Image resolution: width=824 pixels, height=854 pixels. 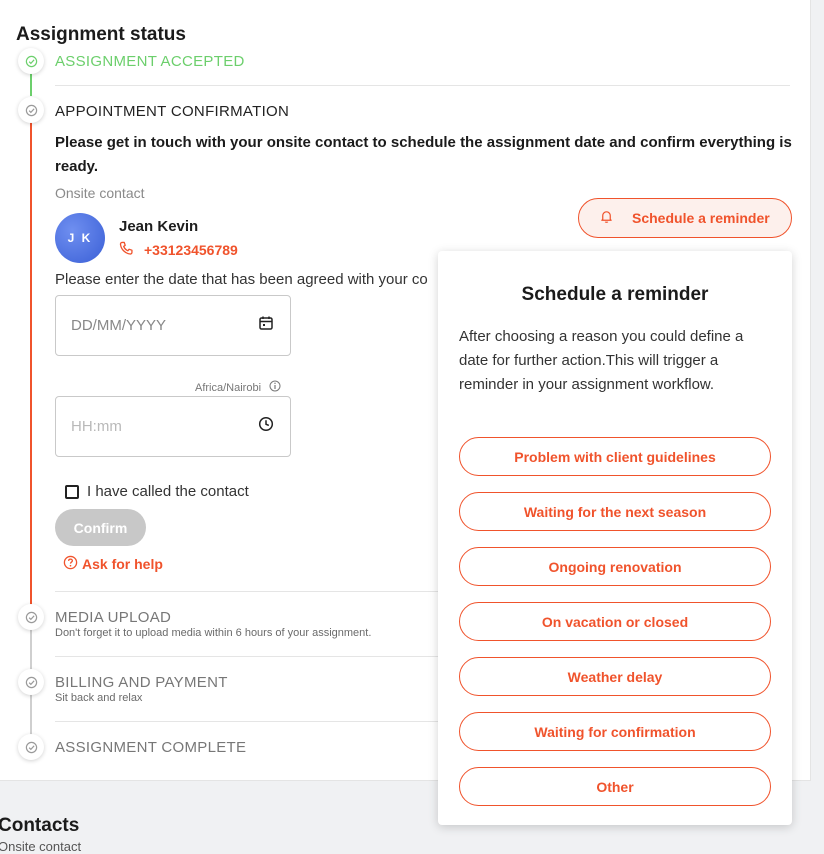 What do you see at coordinates (615, 731) in the screenshot?
I see `reason-confirmation-button: Waiting for confirmation` at bounding box center [615, 731].